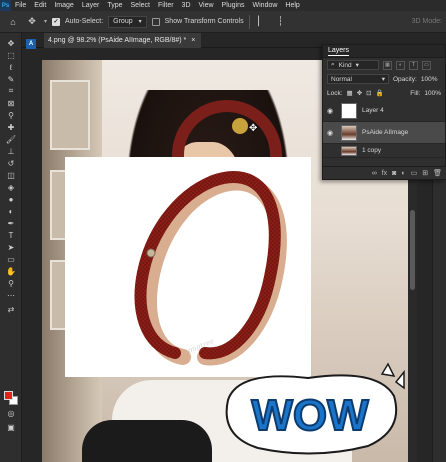 Image resolution: width=446 pixels, height=462 pixels. What do you see at coordinates (11, 211) in the screenshot?
I see `dodge-tool-icon: ◐` at bounding box center [11, 211].